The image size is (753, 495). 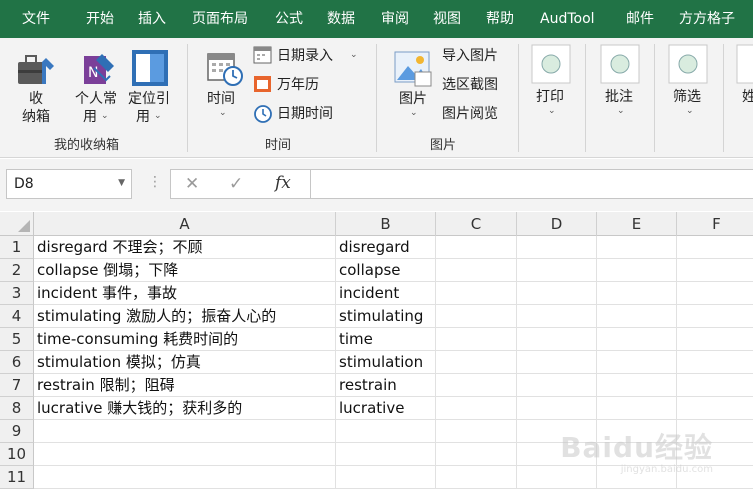 I want to click on row-header: 3, so click(x=17, y=293).